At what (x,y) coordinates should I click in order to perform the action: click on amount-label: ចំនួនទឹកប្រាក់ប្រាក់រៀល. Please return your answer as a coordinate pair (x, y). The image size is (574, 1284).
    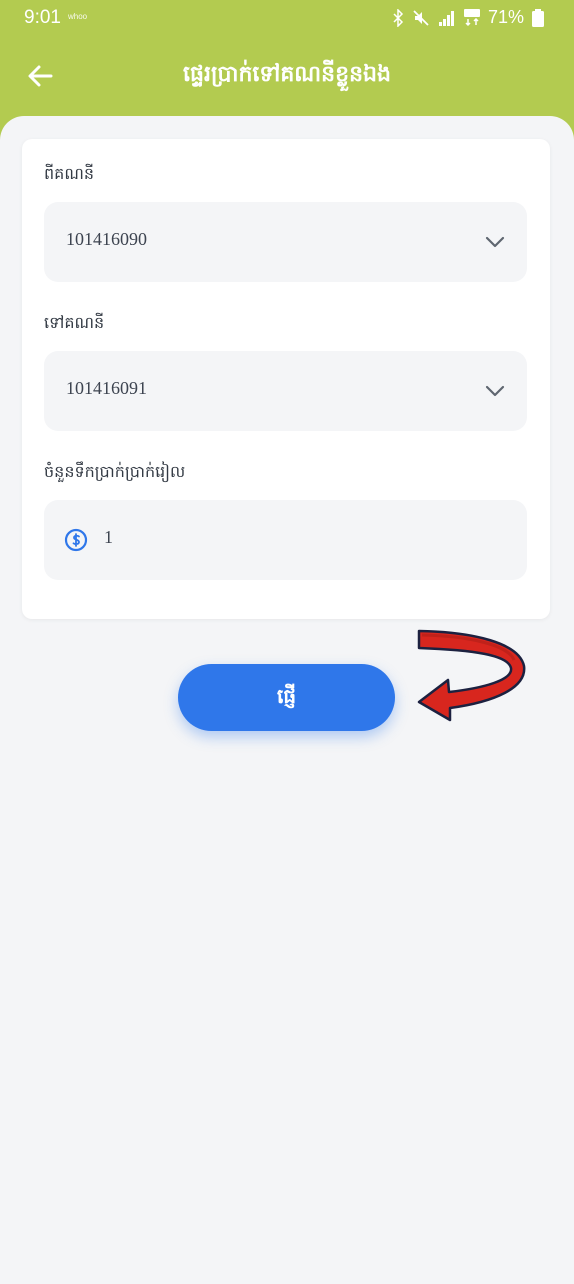
    Looking at the image, I should click on (115, 471).